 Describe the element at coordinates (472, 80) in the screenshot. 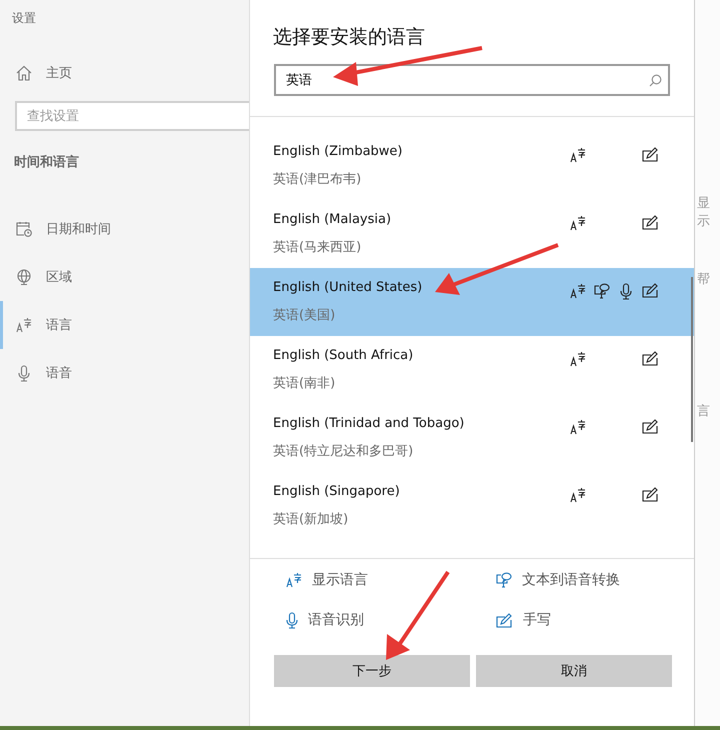

I see `search-field: 英语` at that location.